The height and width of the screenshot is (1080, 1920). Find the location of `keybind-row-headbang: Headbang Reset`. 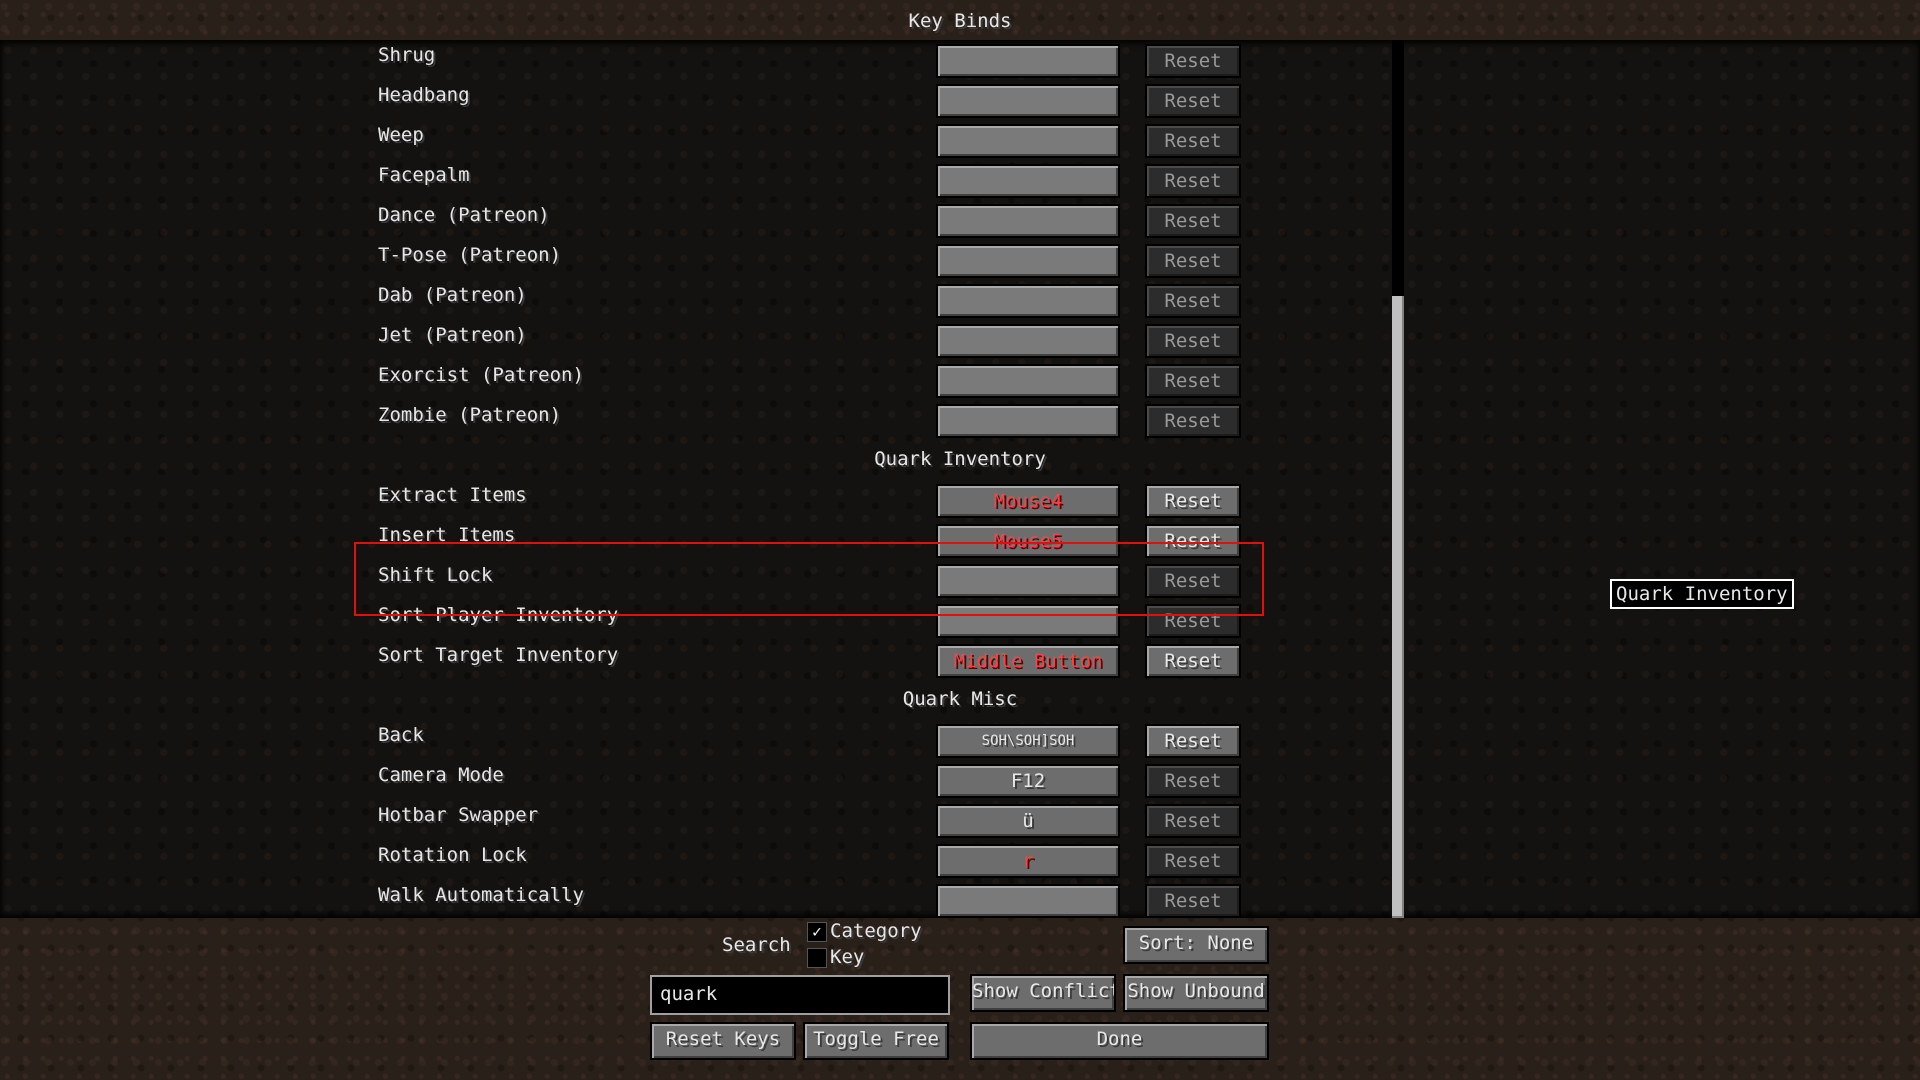

keybind-row-headbang: Headbang Reset is located at coordinates (700, 100).